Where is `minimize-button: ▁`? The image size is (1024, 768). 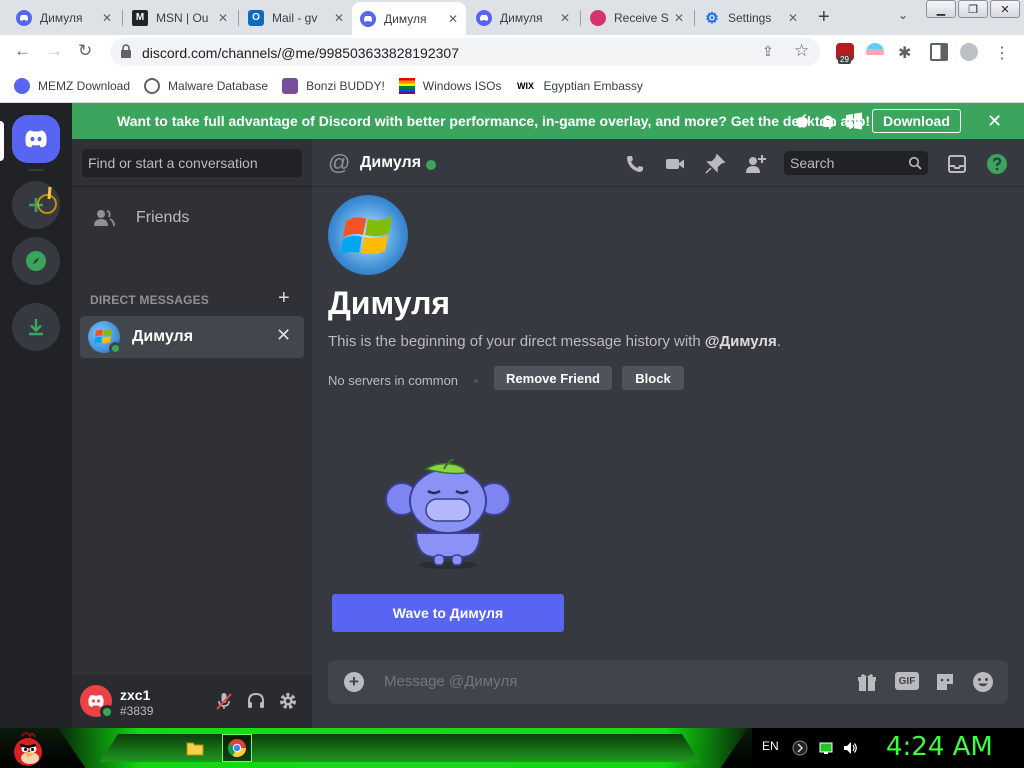 minimize-button: ▁ is located at coordinates (941, 9).